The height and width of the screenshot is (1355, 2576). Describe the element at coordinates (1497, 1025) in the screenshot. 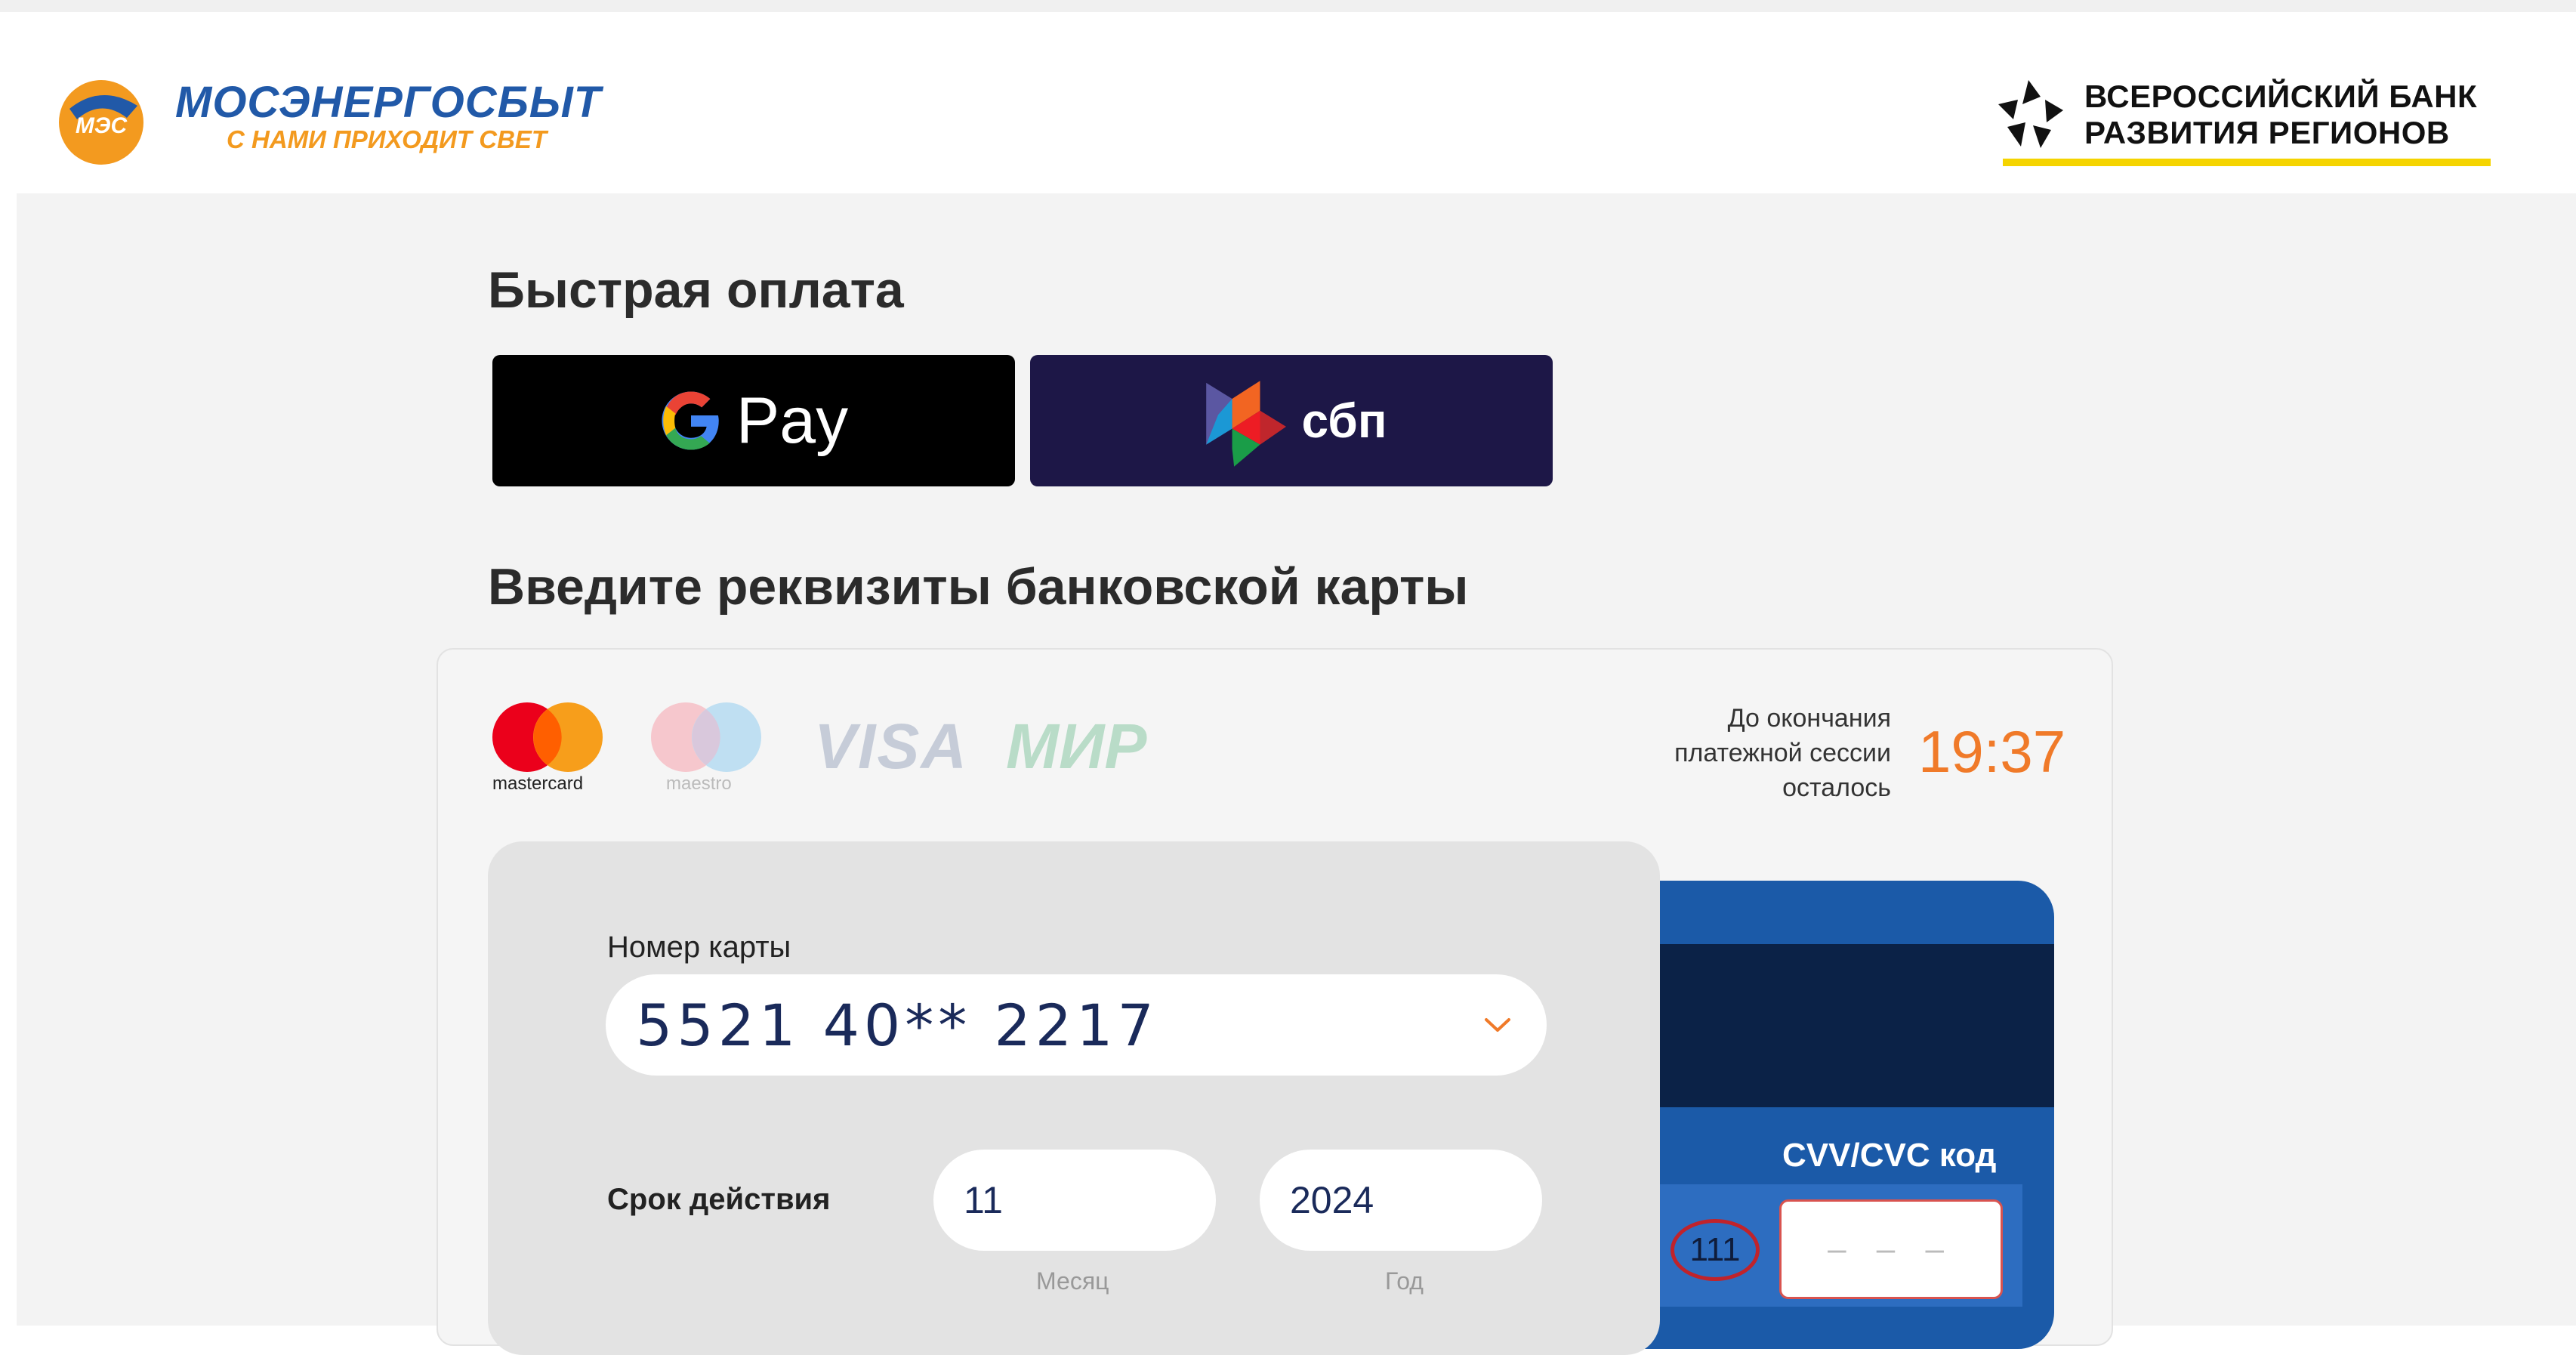

I see `chevron-down-icon` at that location.